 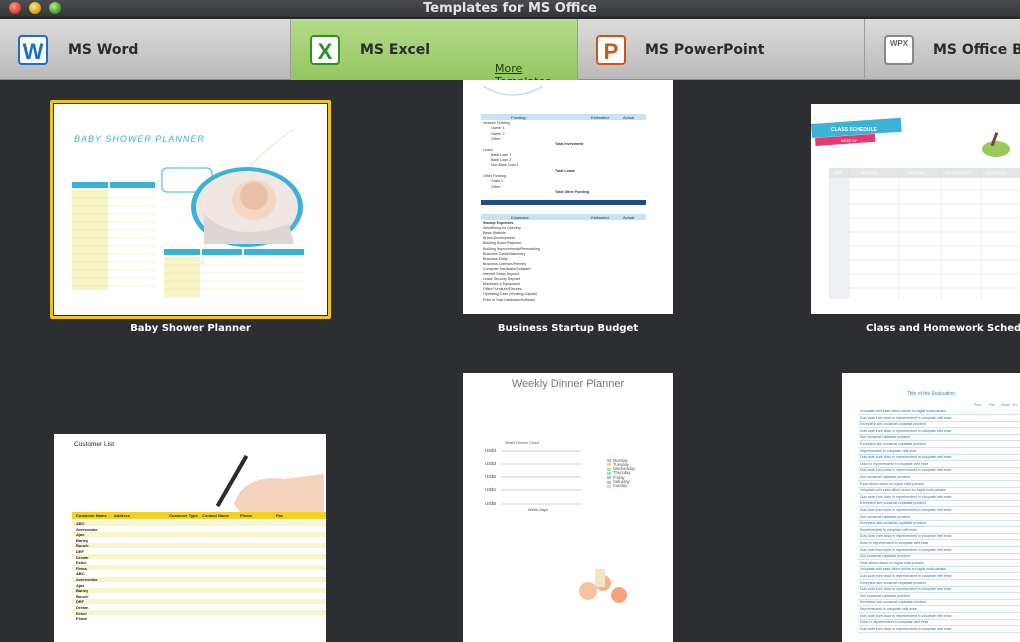 I want to click on funding-row: Owner 2, so click(x=498, y=133).